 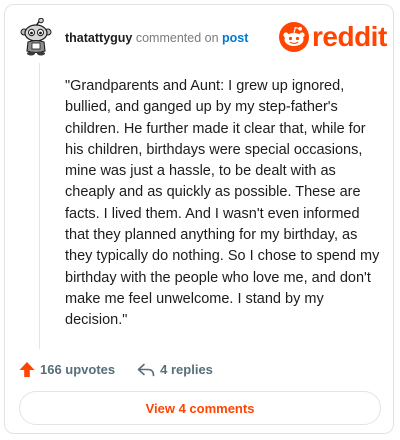 I want to click on reddit-logo: reddit, so click(x=333, y=37).